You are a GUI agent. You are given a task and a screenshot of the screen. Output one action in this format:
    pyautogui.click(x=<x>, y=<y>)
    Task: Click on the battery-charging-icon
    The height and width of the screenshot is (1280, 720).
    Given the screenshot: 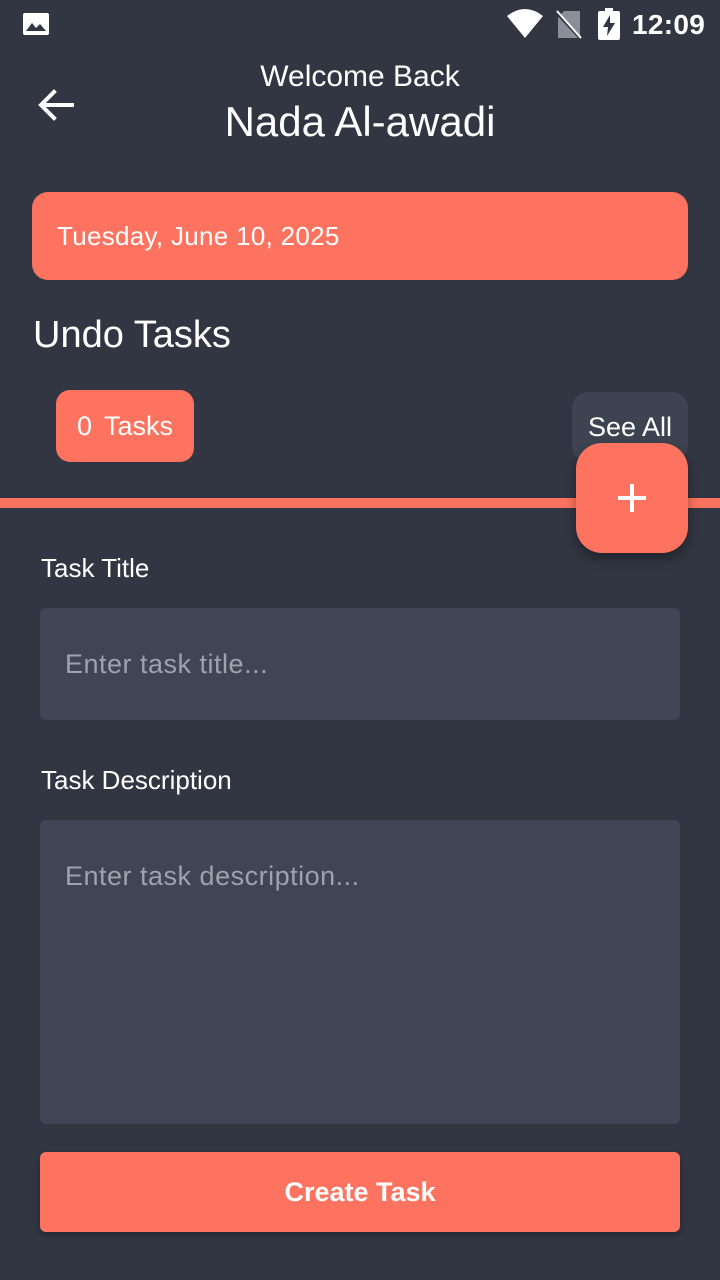 What is the action you would take?
    pyautogui.click(x=609, y=24)
    